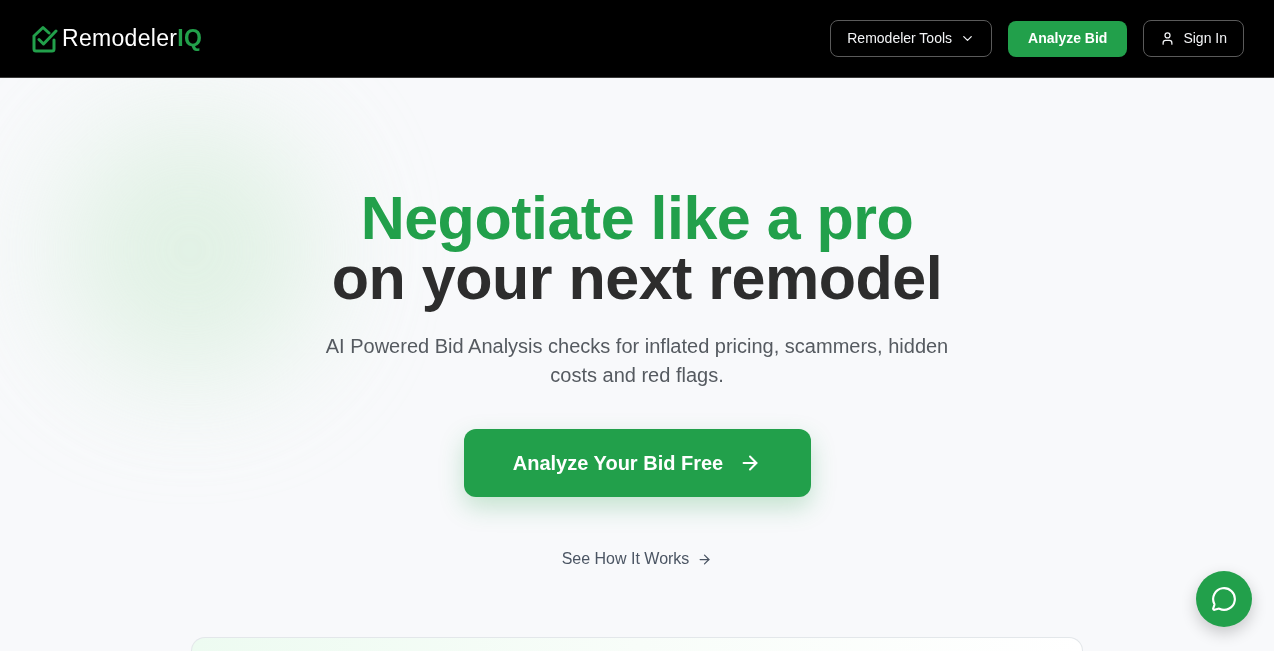 This screenshot has height=651, width=1274. I want to click on arrow-right-icon, so click(705, 559).